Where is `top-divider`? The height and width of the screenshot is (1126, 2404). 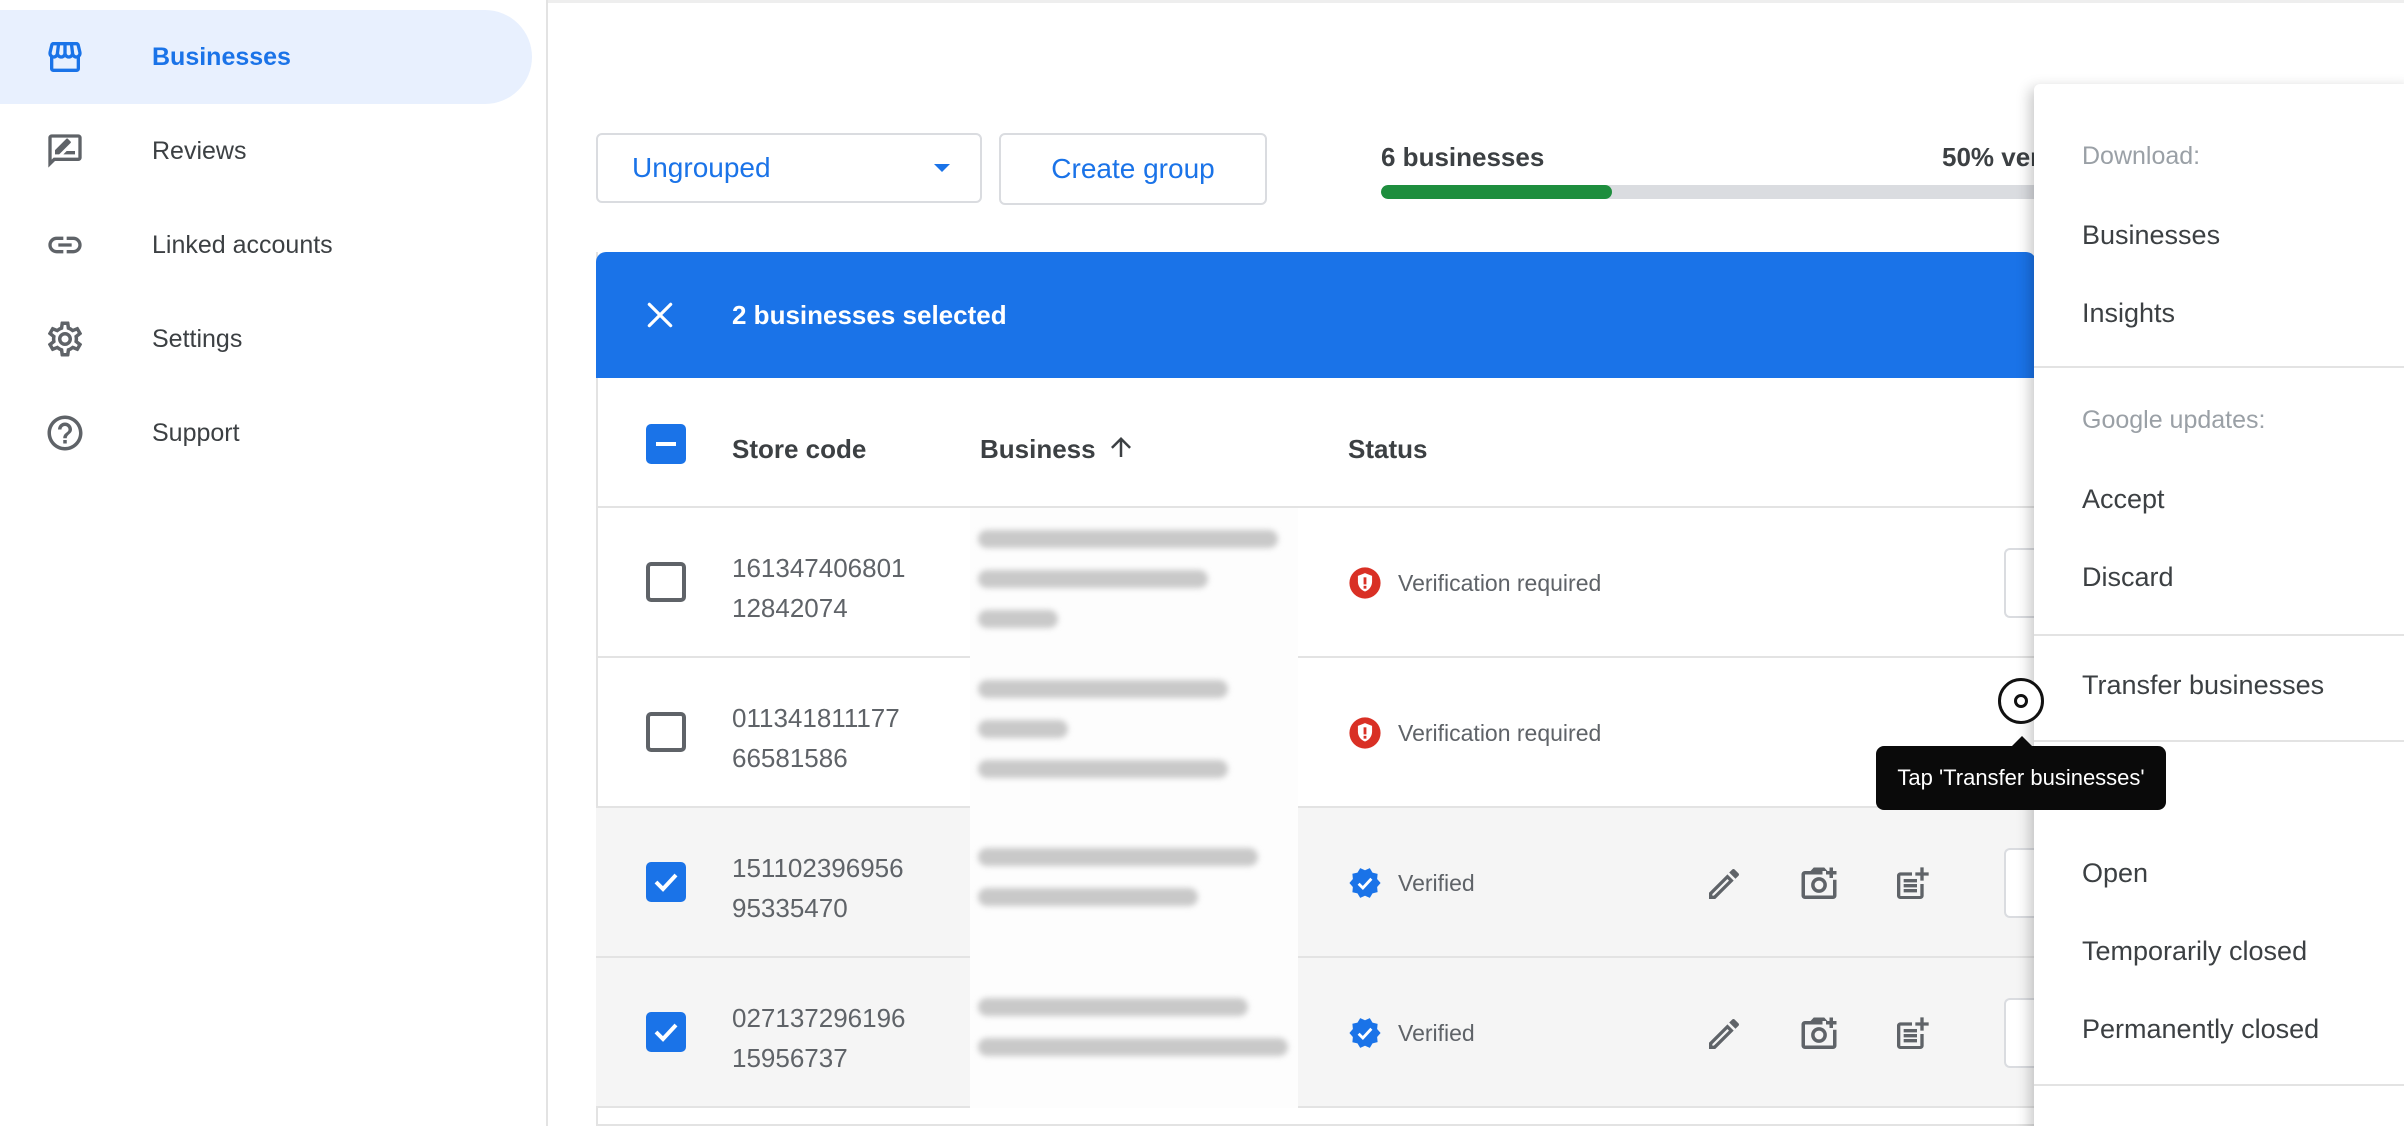
top-divider is located at coordinates (1476, 1).